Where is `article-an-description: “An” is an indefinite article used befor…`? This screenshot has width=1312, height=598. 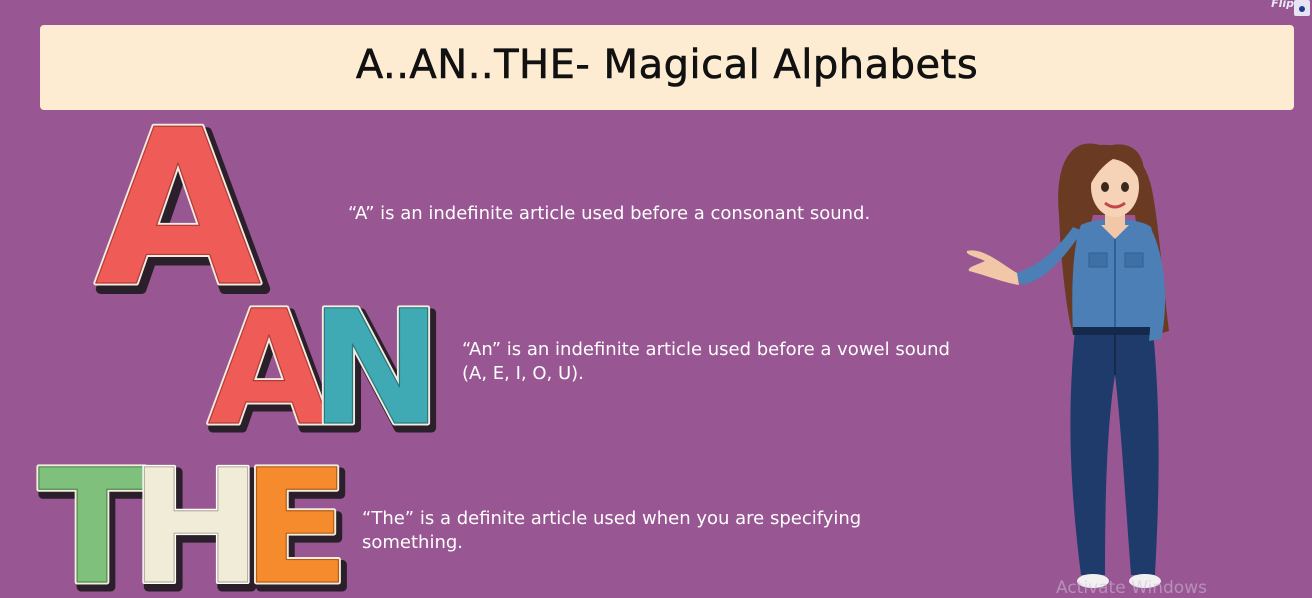
article-an-description: “An” is an indefinite article used befor… is located at coordinates (706, 361).